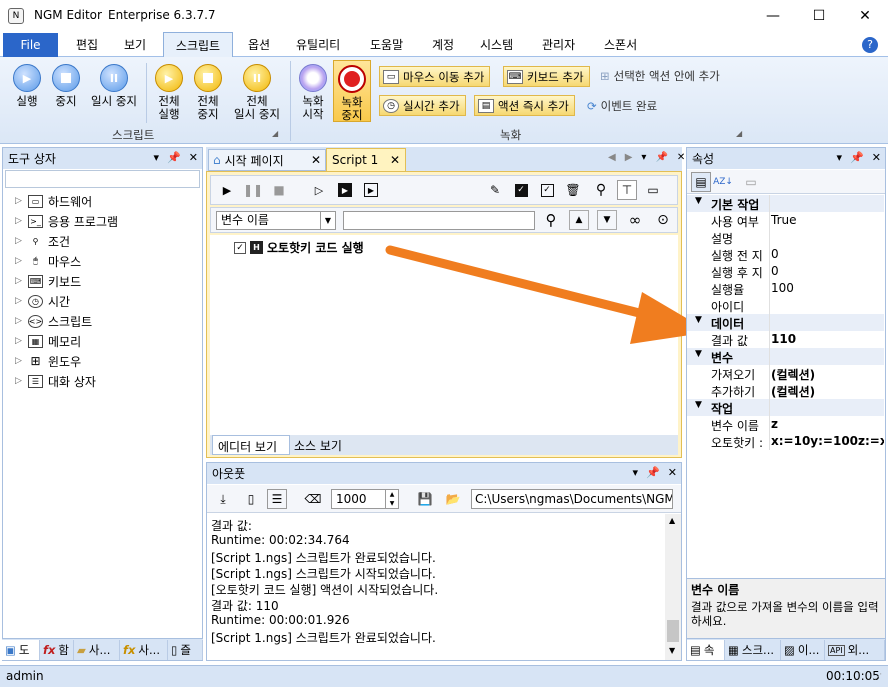  Describe the element at coordinates (785, 254) in the screenshot. I see `prop-row: 실행 전 지0` at that location.